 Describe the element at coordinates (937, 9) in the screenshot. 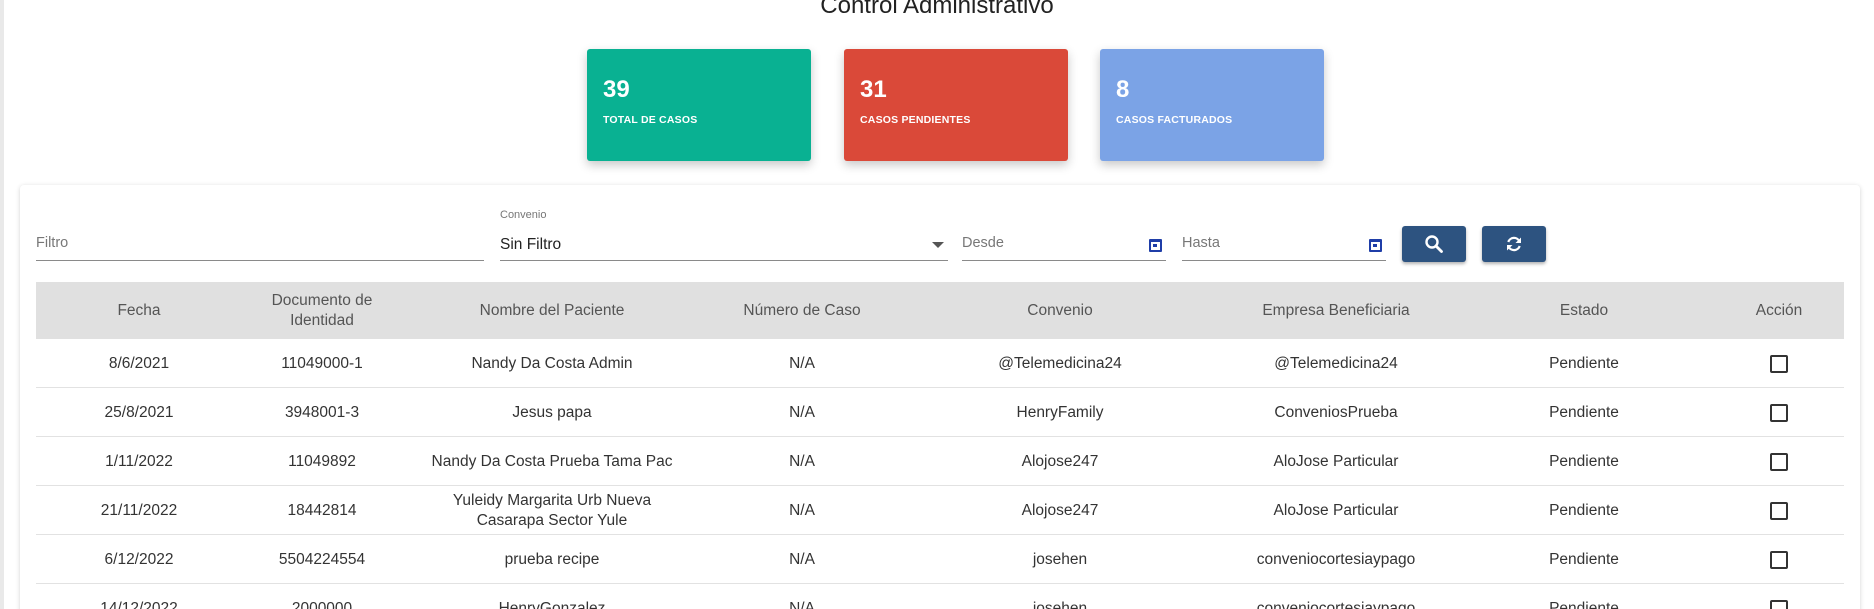

I see `page-title: Control Administrativo` at that location.